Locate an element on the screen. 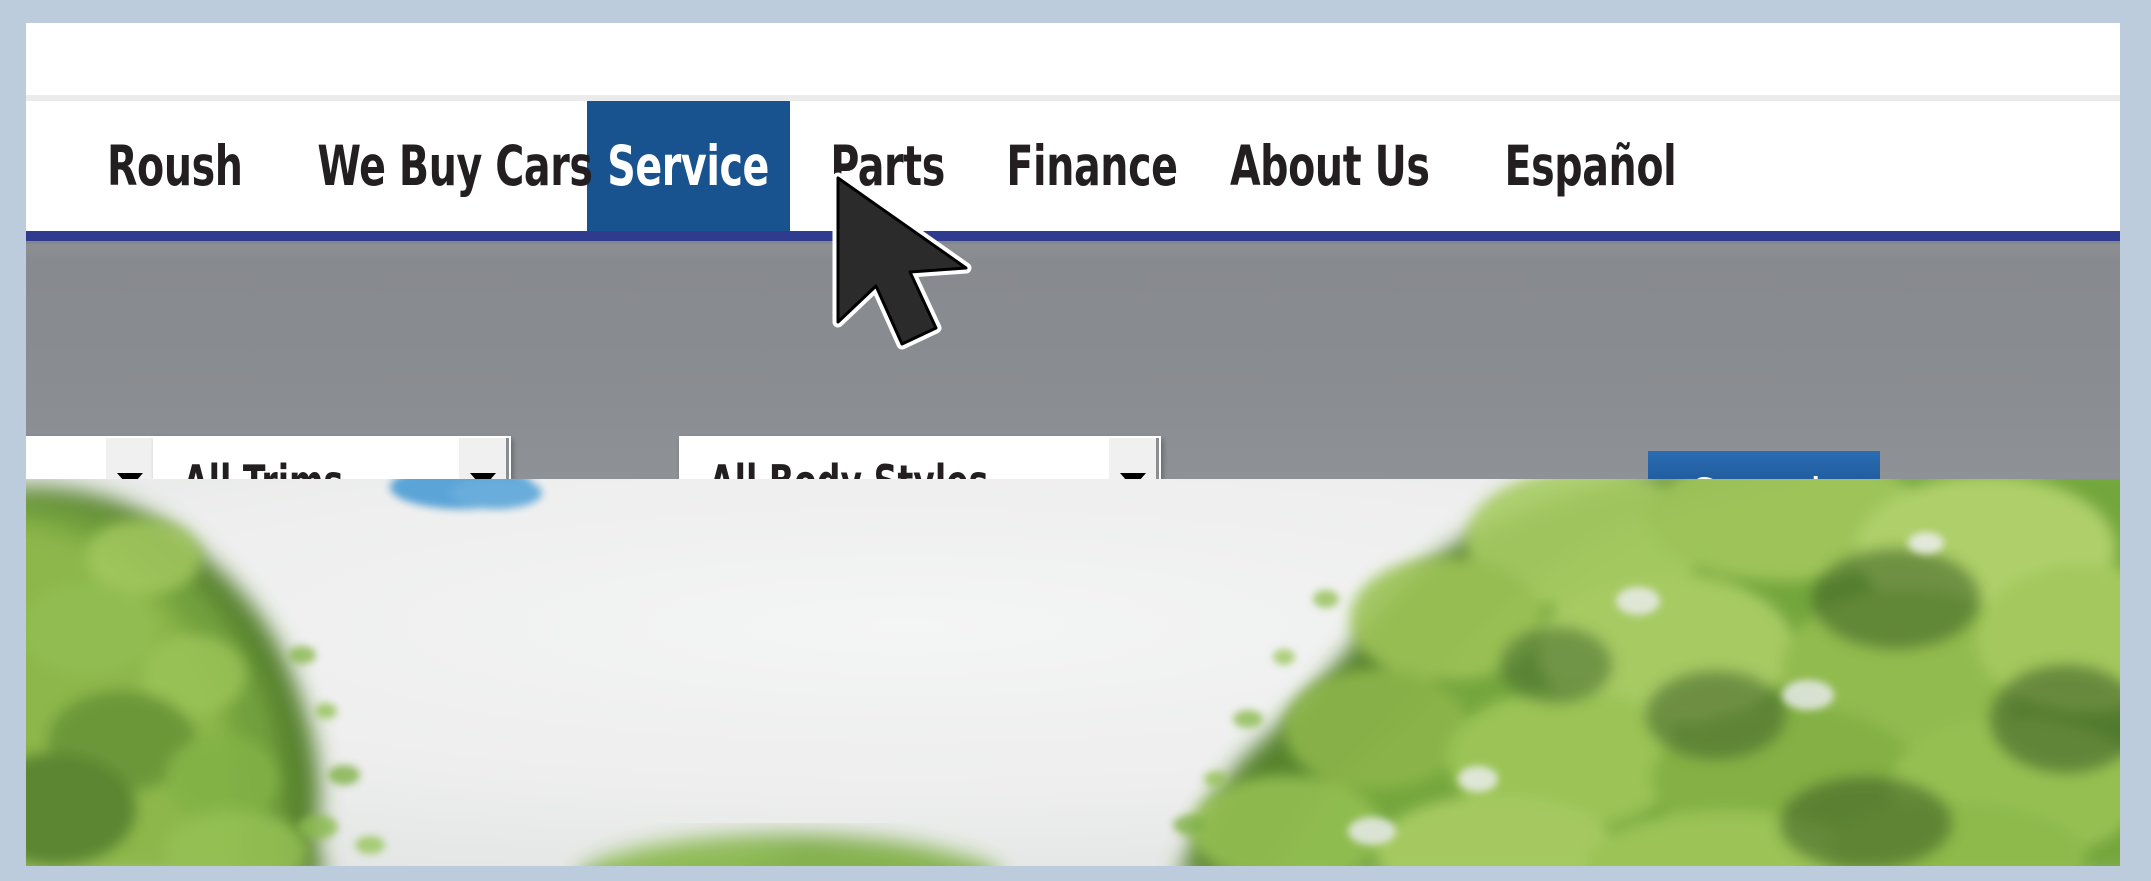 The image size is (2151, 881). nav-label-finance: Finance is located at coordinates (1092, 166).